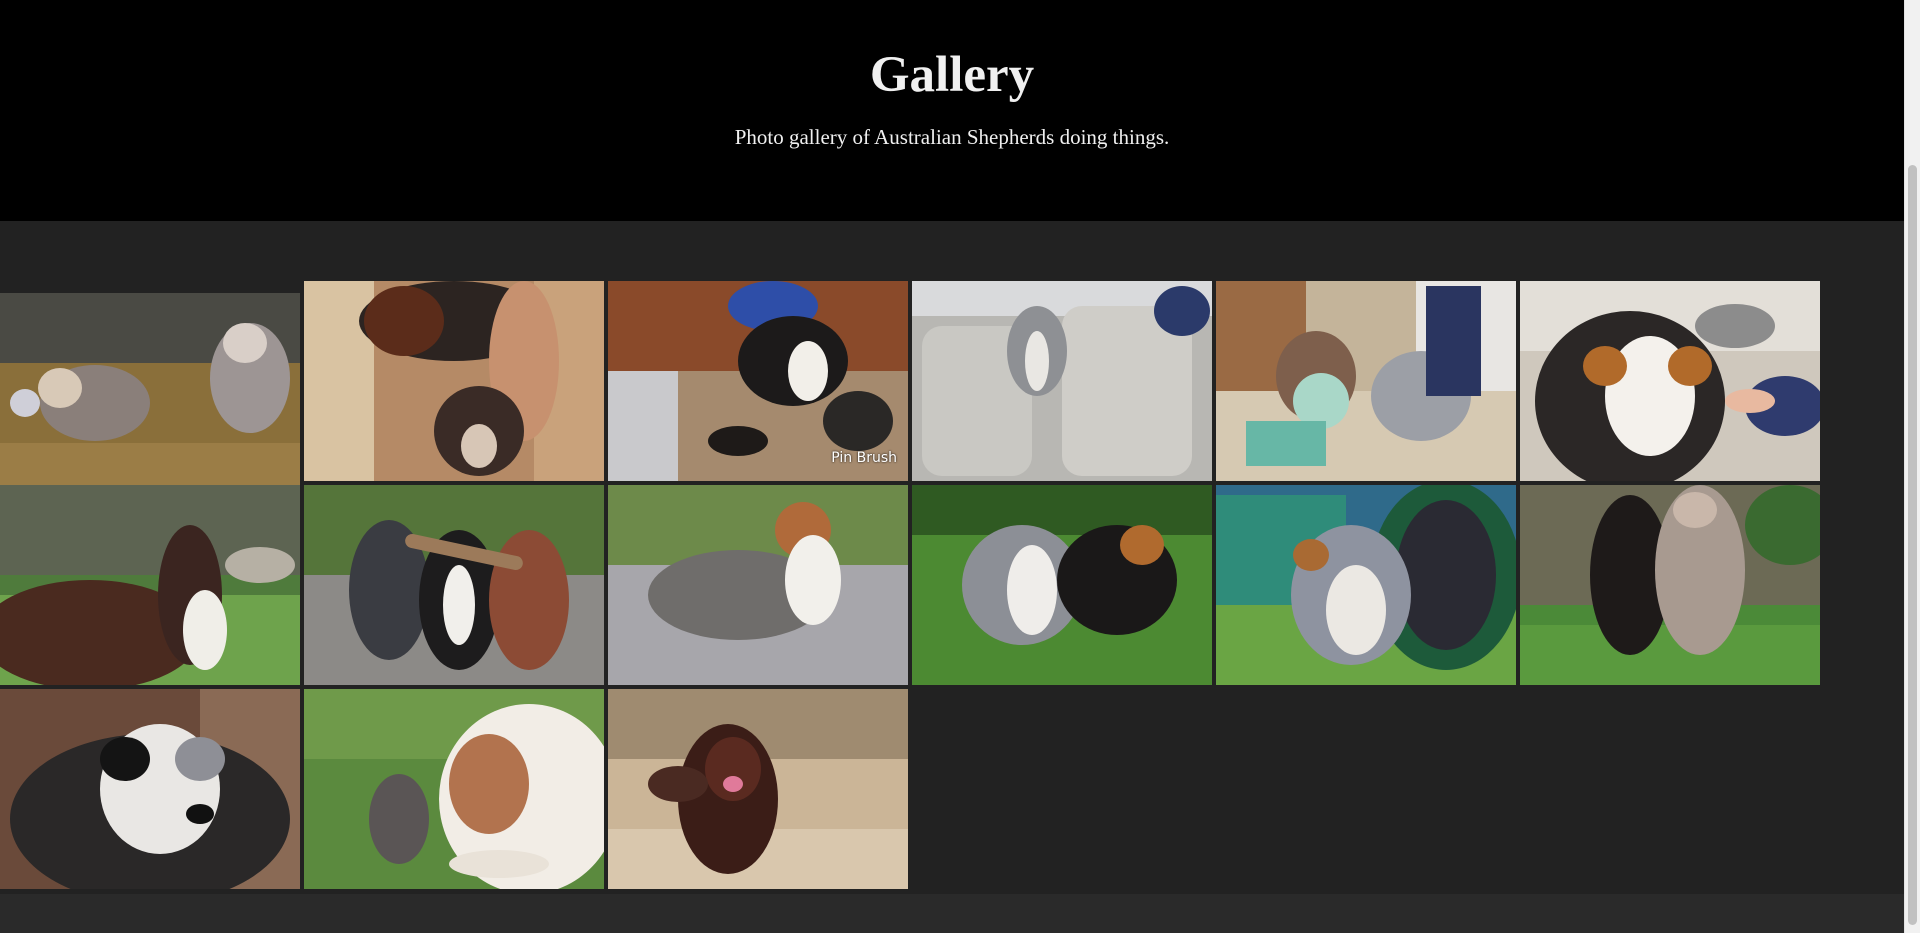  I want to click on footer, so click(952, 913).